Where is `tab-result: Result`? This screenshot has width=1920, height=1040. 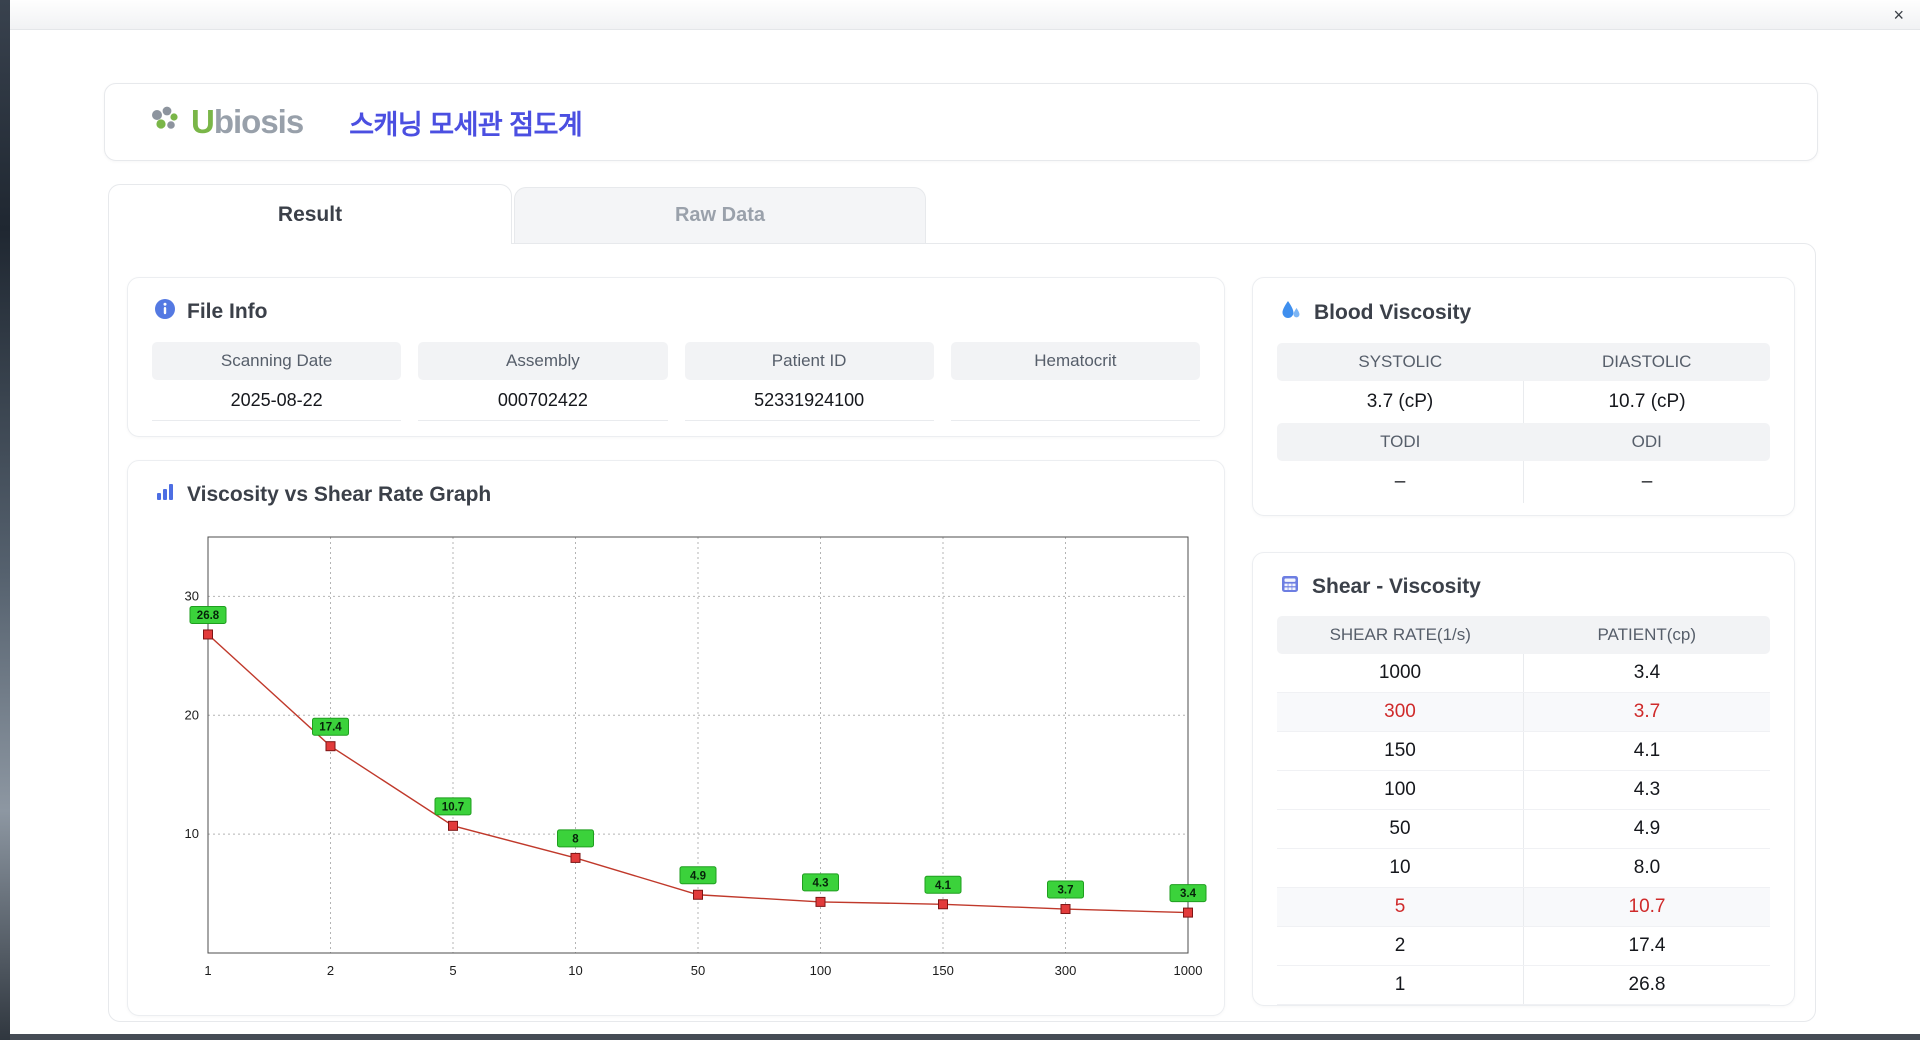 tab-result: Result is located at coordinates (310, 214).